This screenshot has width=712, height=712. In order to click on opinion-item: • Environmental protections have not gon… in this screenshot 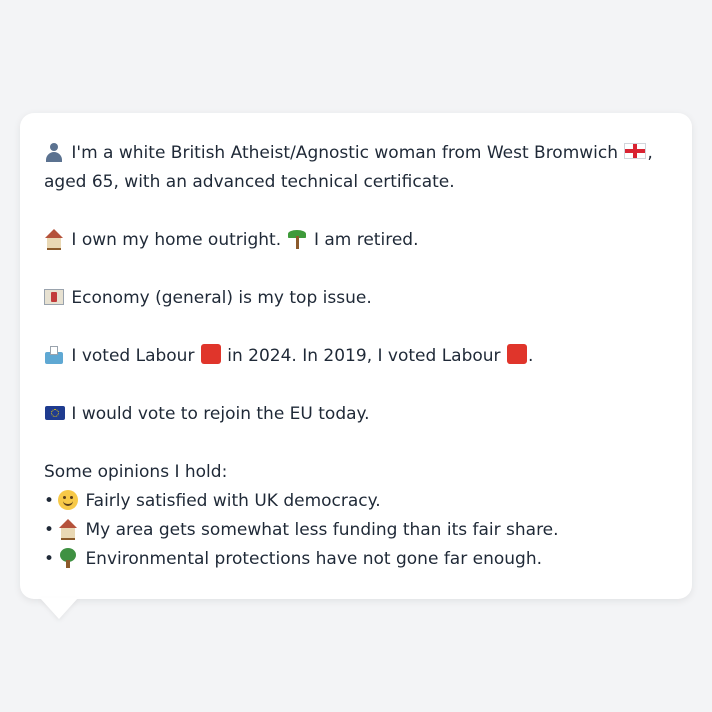, I will do `click(356, 559)`.